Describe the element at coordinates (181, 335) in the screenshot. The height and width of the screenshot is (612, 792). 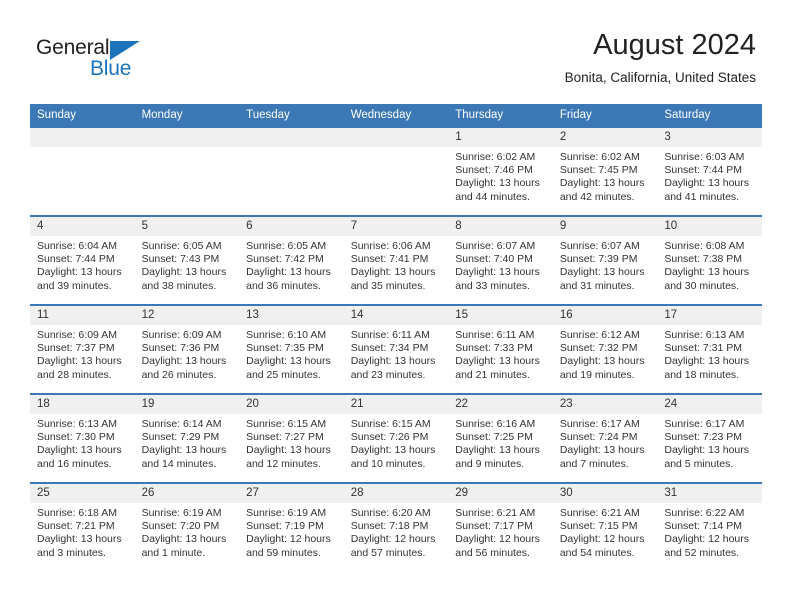
I see `sunrise-text: Sunrise: 6:09 AM` at that location.